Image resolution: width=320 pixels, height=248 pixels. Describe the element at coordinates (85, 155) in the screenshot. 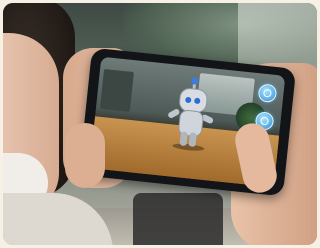

I see `left-fingers` at that location.